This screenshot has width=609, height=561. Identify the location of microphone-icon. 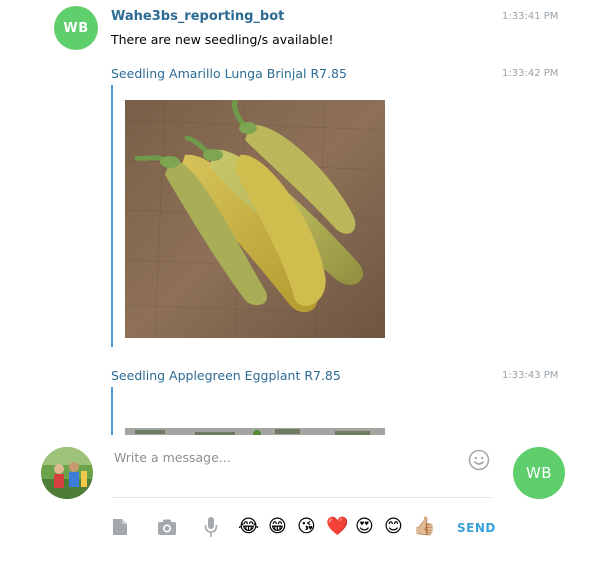
(211, 527).